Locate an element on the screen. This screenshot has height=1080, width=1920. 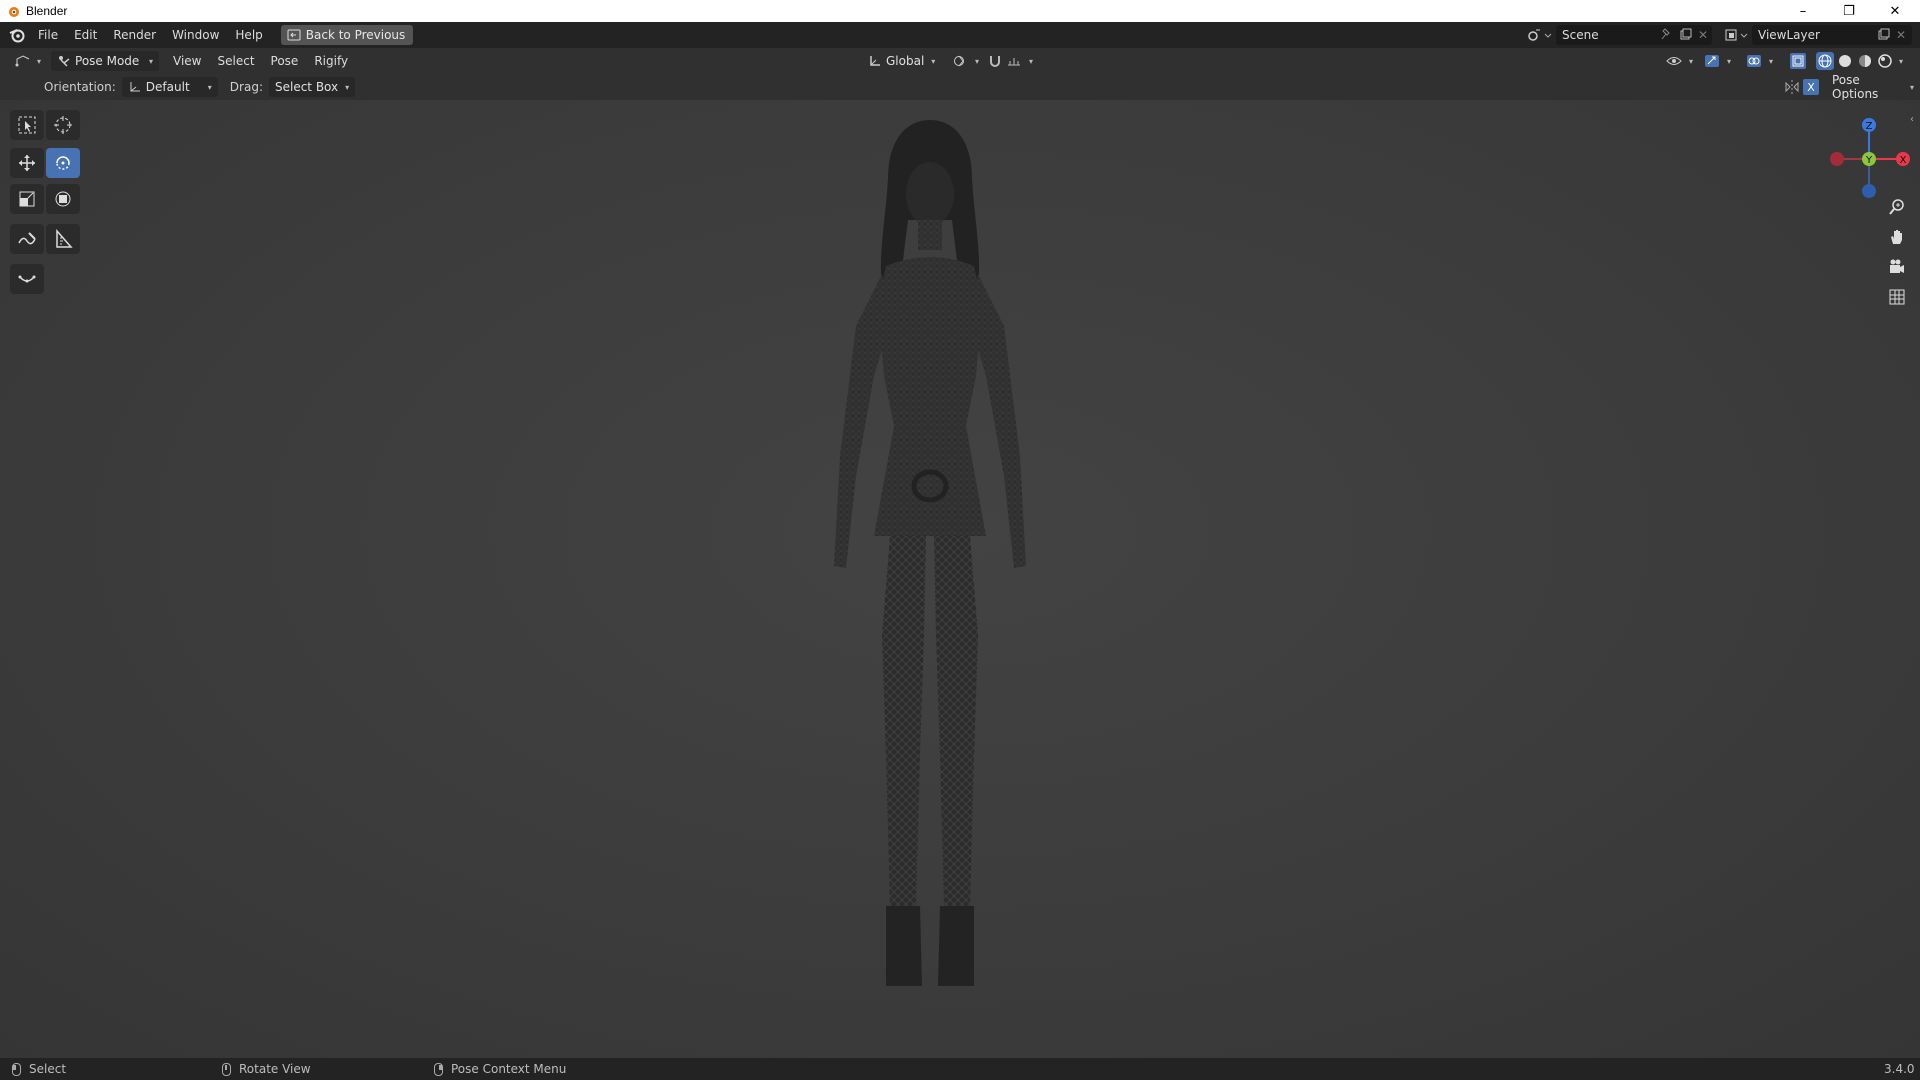
material-shading-icon is located at coordinates (1865, 61).